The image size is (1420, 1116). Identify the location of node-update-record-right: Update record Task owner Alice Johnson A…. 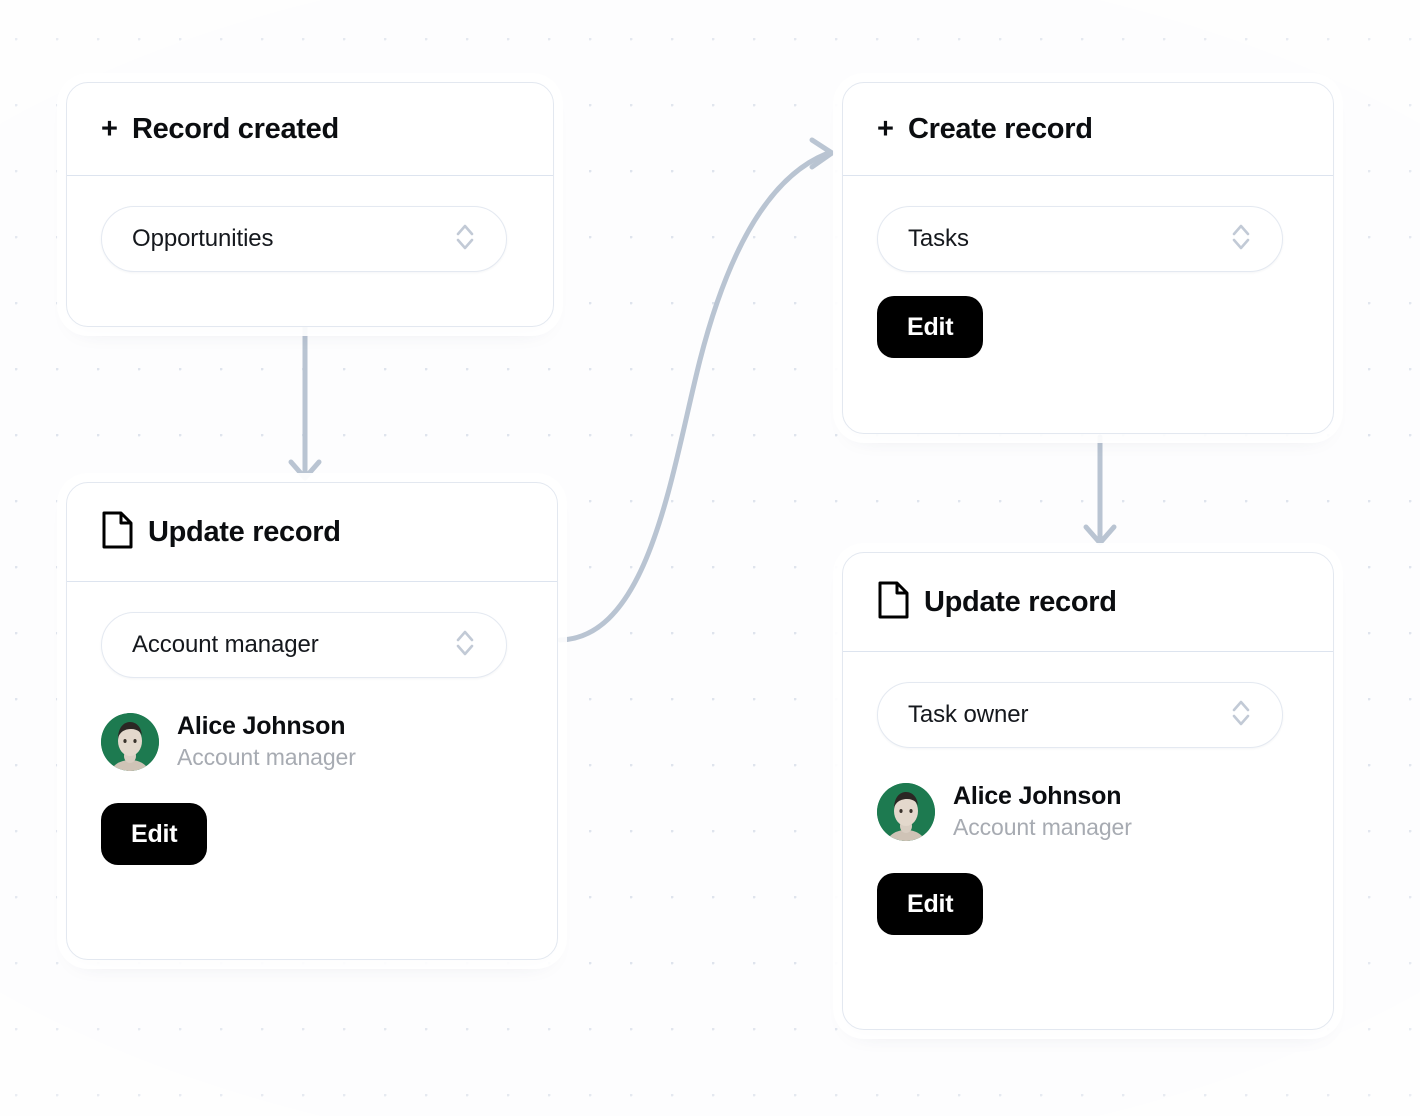
(1088, 791).